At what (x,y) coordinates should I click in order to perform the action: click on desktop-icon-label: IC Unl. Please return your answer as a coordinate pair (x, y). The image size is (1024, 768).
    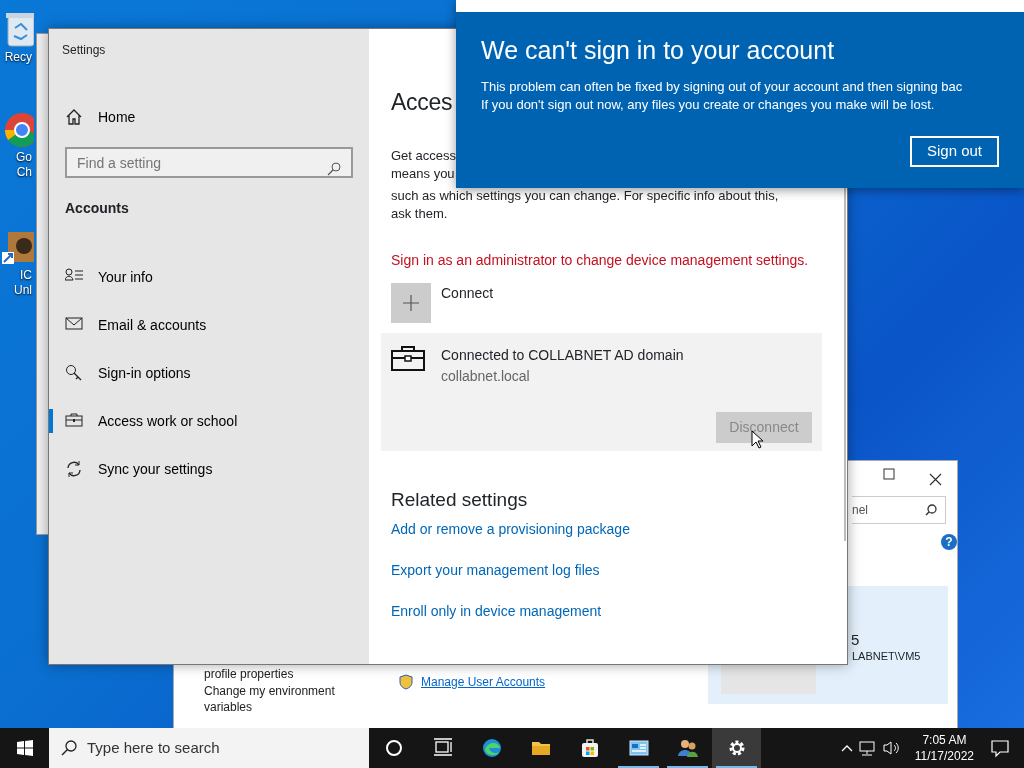
    Looking at the image, I should click on (23, 283).